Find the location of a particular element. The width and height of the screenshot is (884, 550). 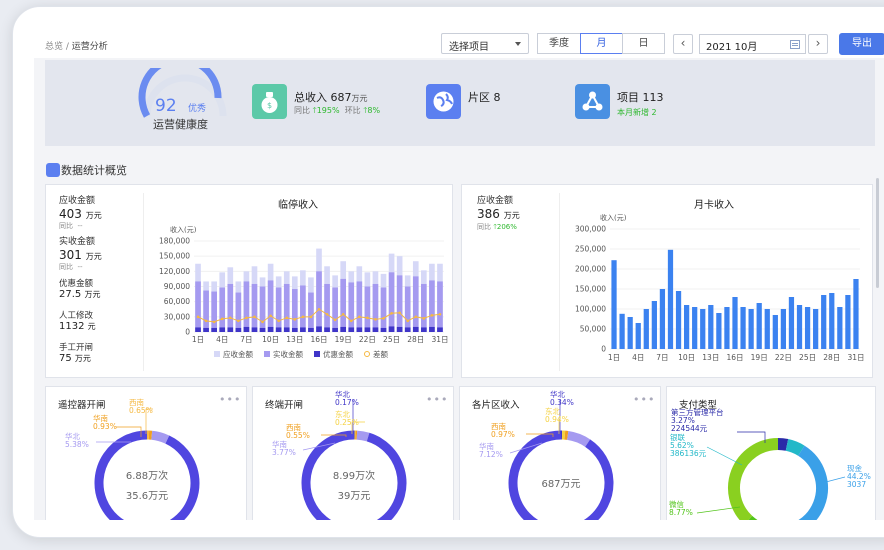

section-title: 数据统计概览 is located at coordinates (94, 170).